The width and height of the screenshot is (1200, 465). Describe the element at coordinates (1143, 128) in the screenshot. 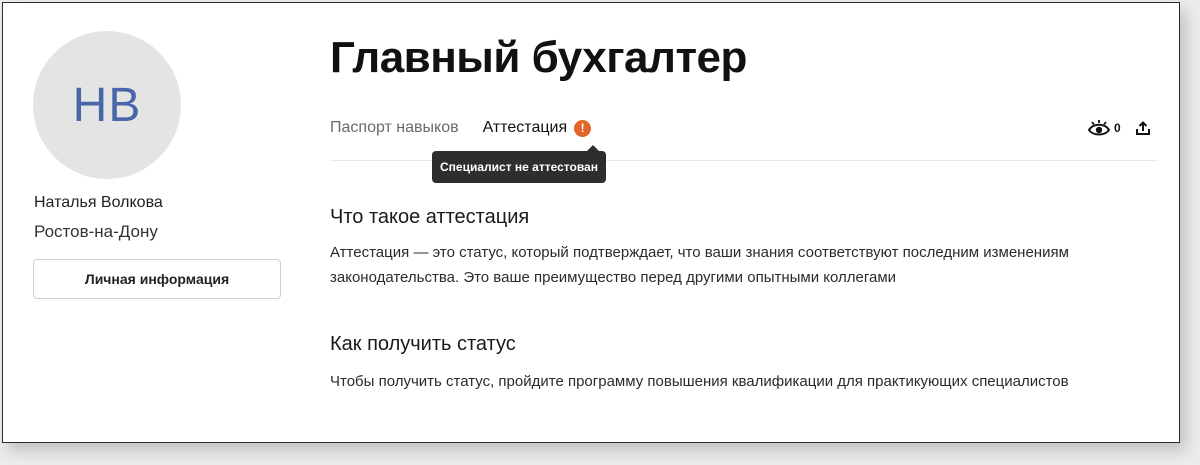

I see `share-icon` at that location.